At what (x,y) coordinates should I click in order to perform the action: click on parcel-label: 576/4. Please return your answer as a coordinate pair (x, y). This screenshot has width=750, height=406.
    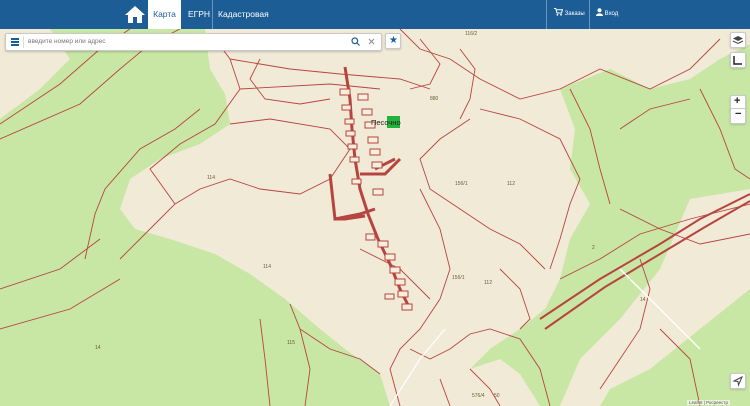
    Looking at the image, I should click on (478, 396).